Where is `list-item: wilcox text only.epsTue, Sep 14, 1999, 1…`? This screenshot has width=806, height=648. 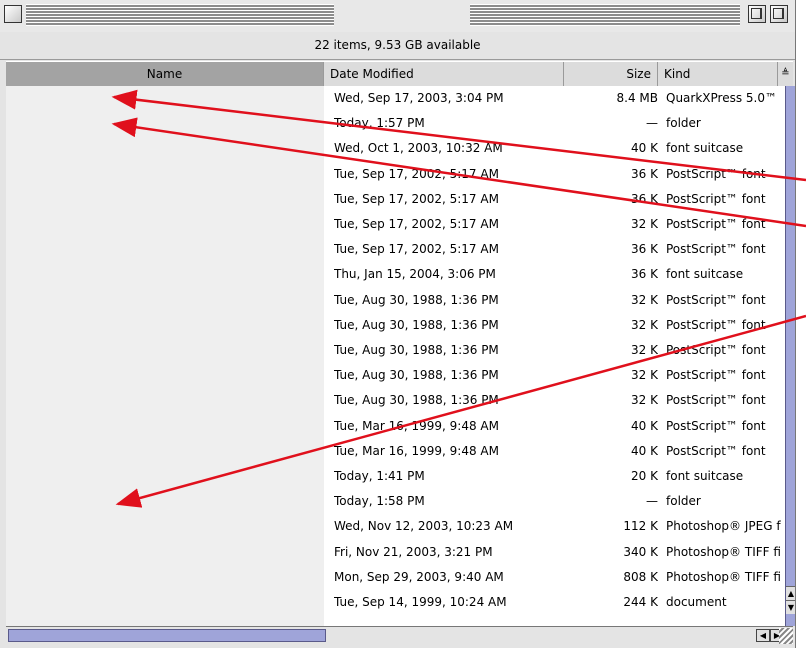 list-item: wilcox text only.epsTue, Sep 14, 1999, 1… is located at coordinates (395, 602).